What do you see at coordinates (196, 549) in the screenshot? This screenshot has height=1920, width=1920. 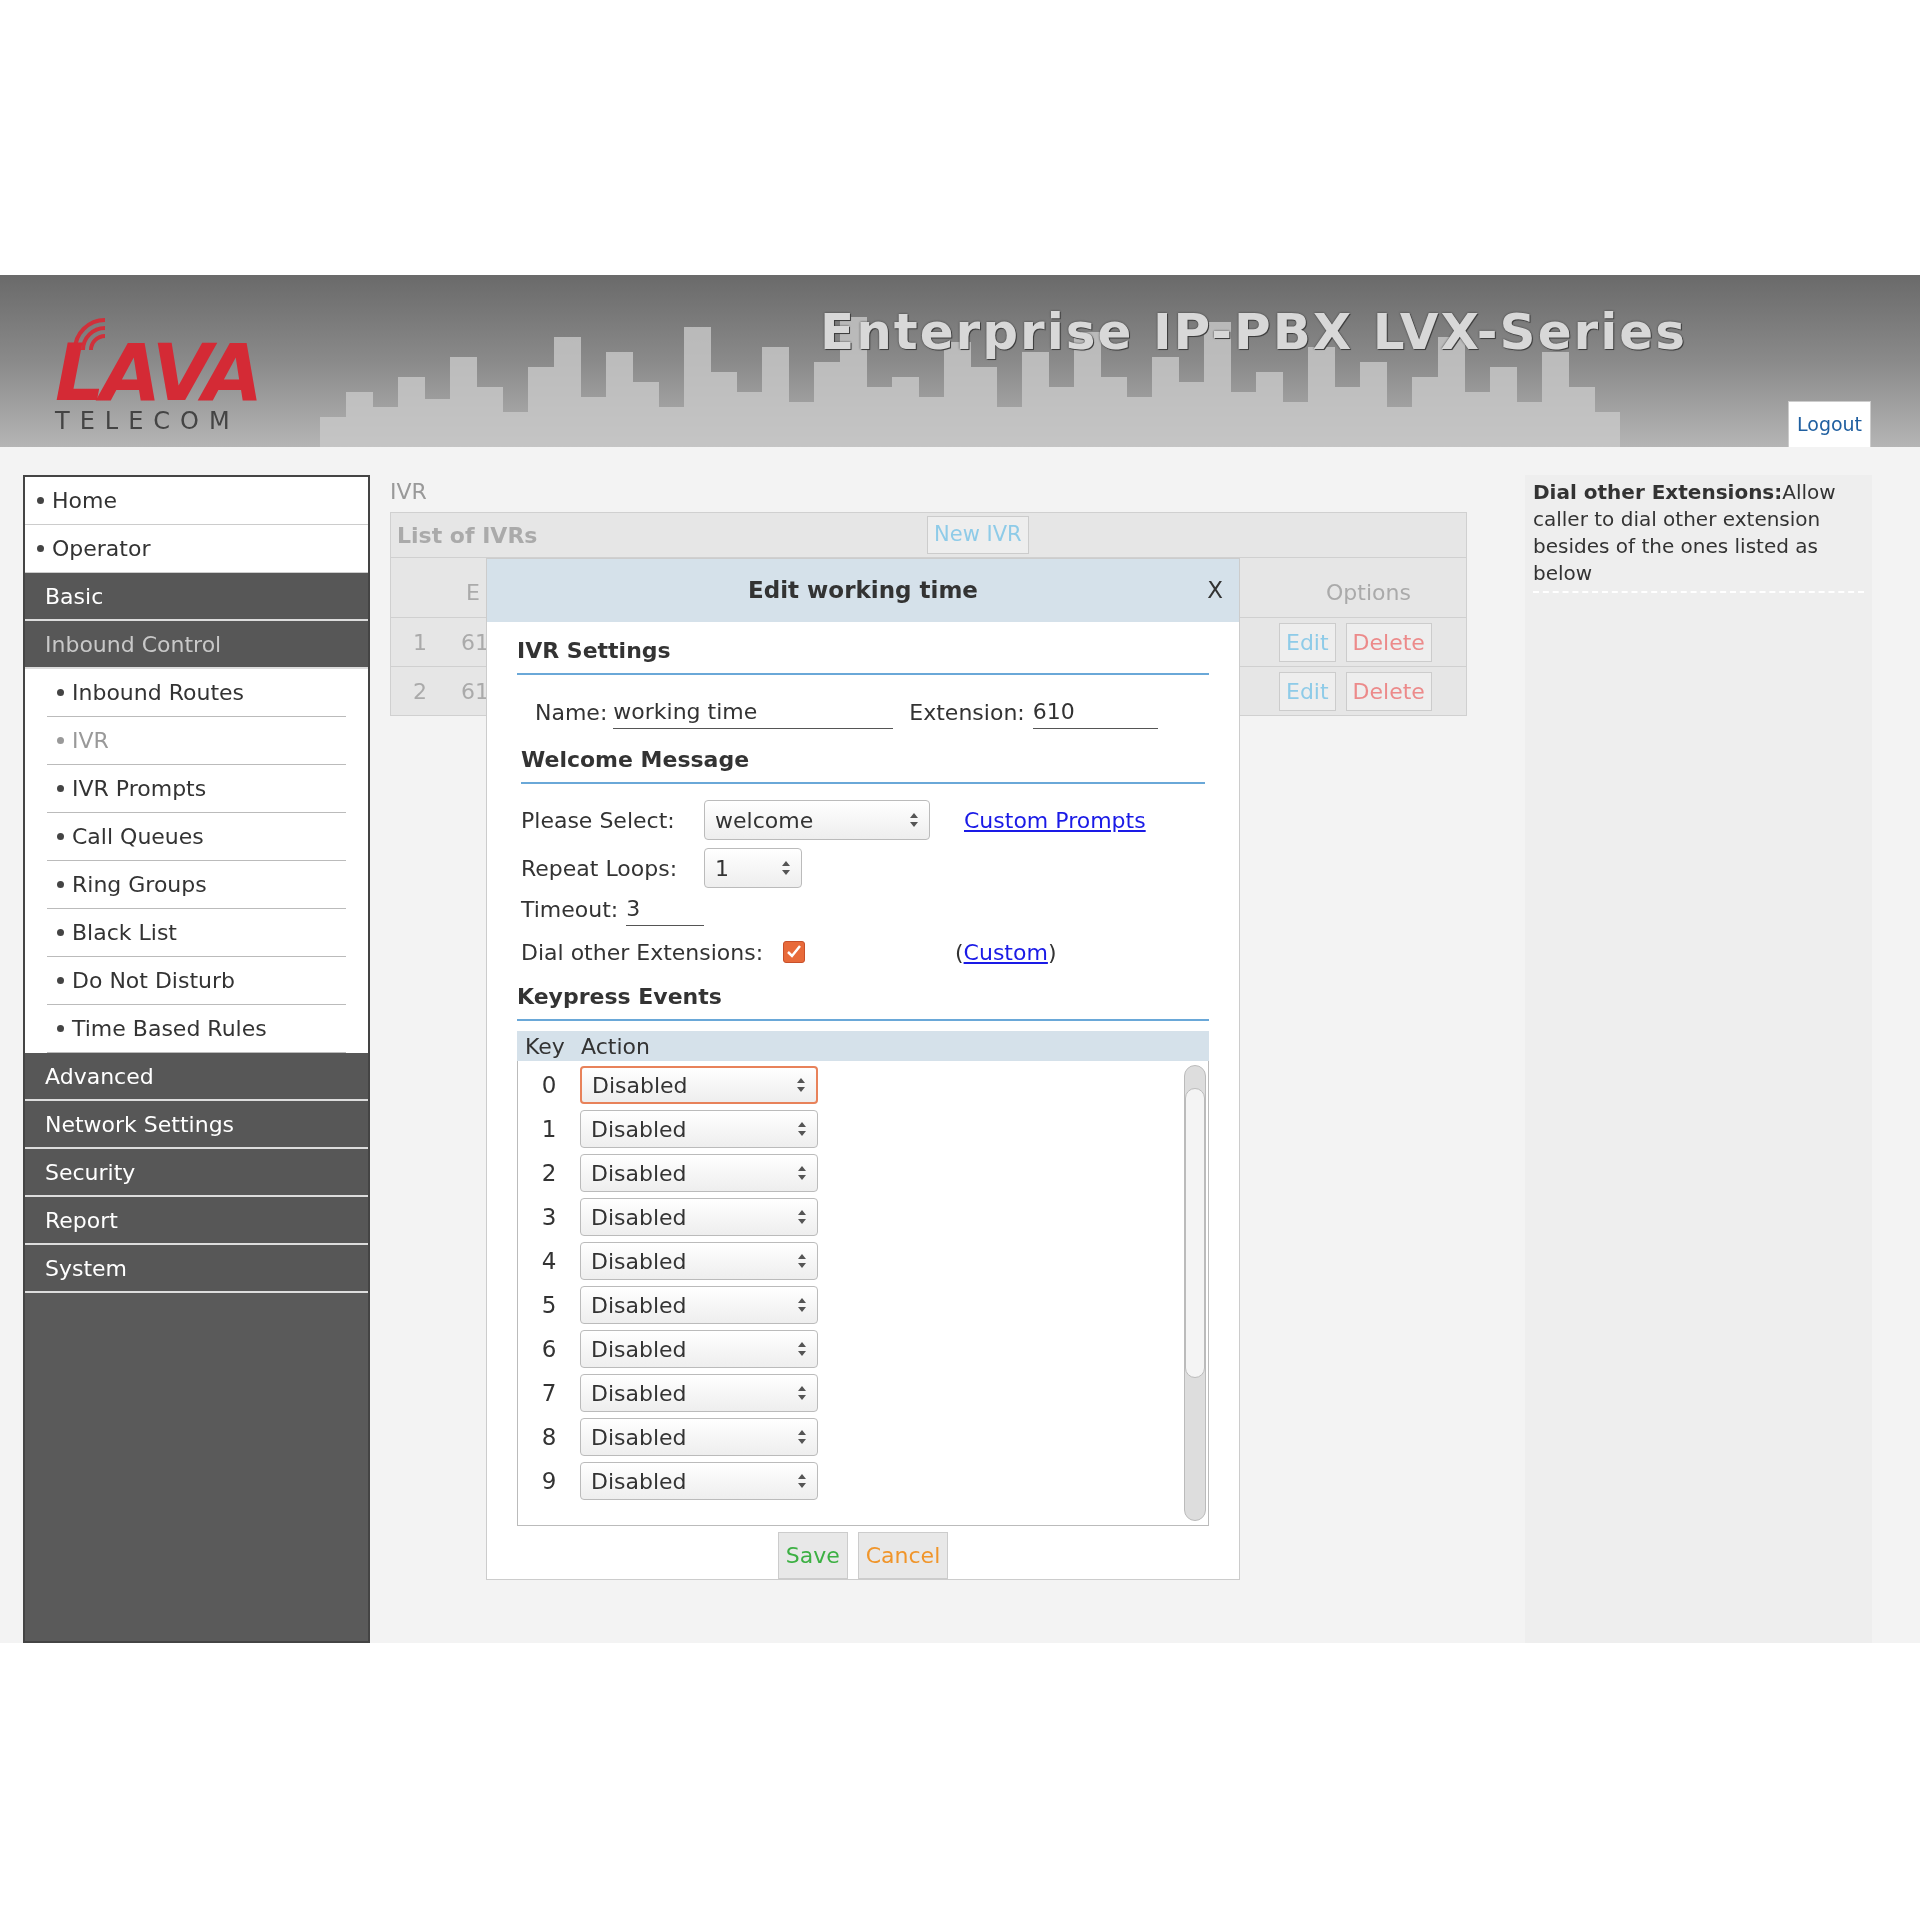 I see `sidebar-item: Operator` at bounding box center [196, 549].